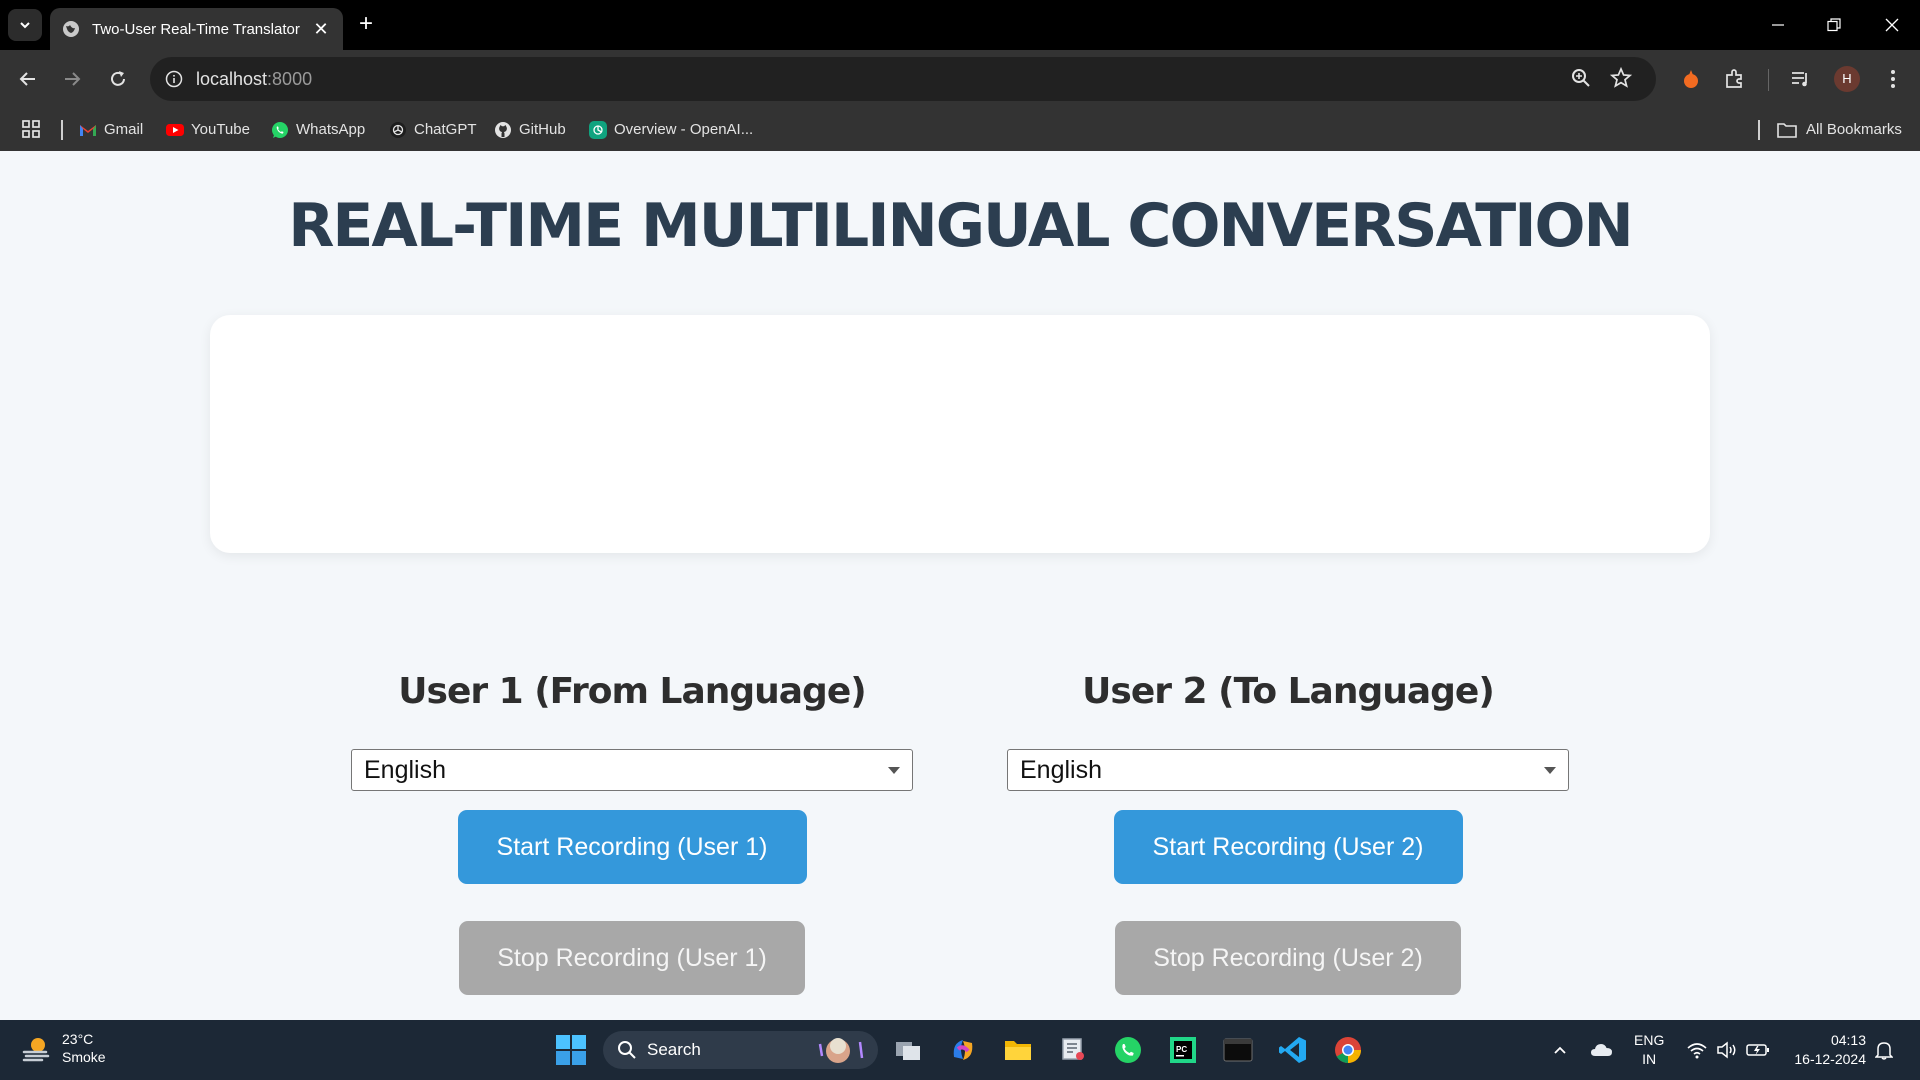 Image resolution: width=1920 pixels, height=1080 pixels. Describe the element at coordinates (1800, 79) in the screenshot. I see `media-control-icon` at that location.